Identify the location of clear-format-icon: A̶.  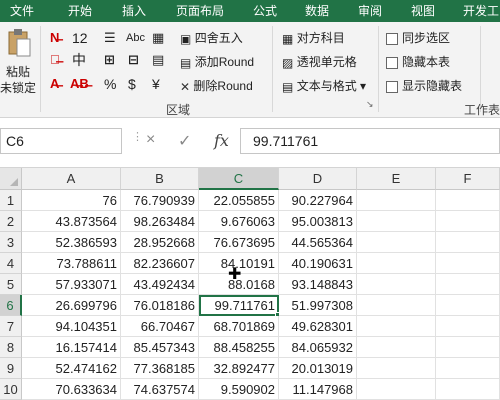
(54, 83).